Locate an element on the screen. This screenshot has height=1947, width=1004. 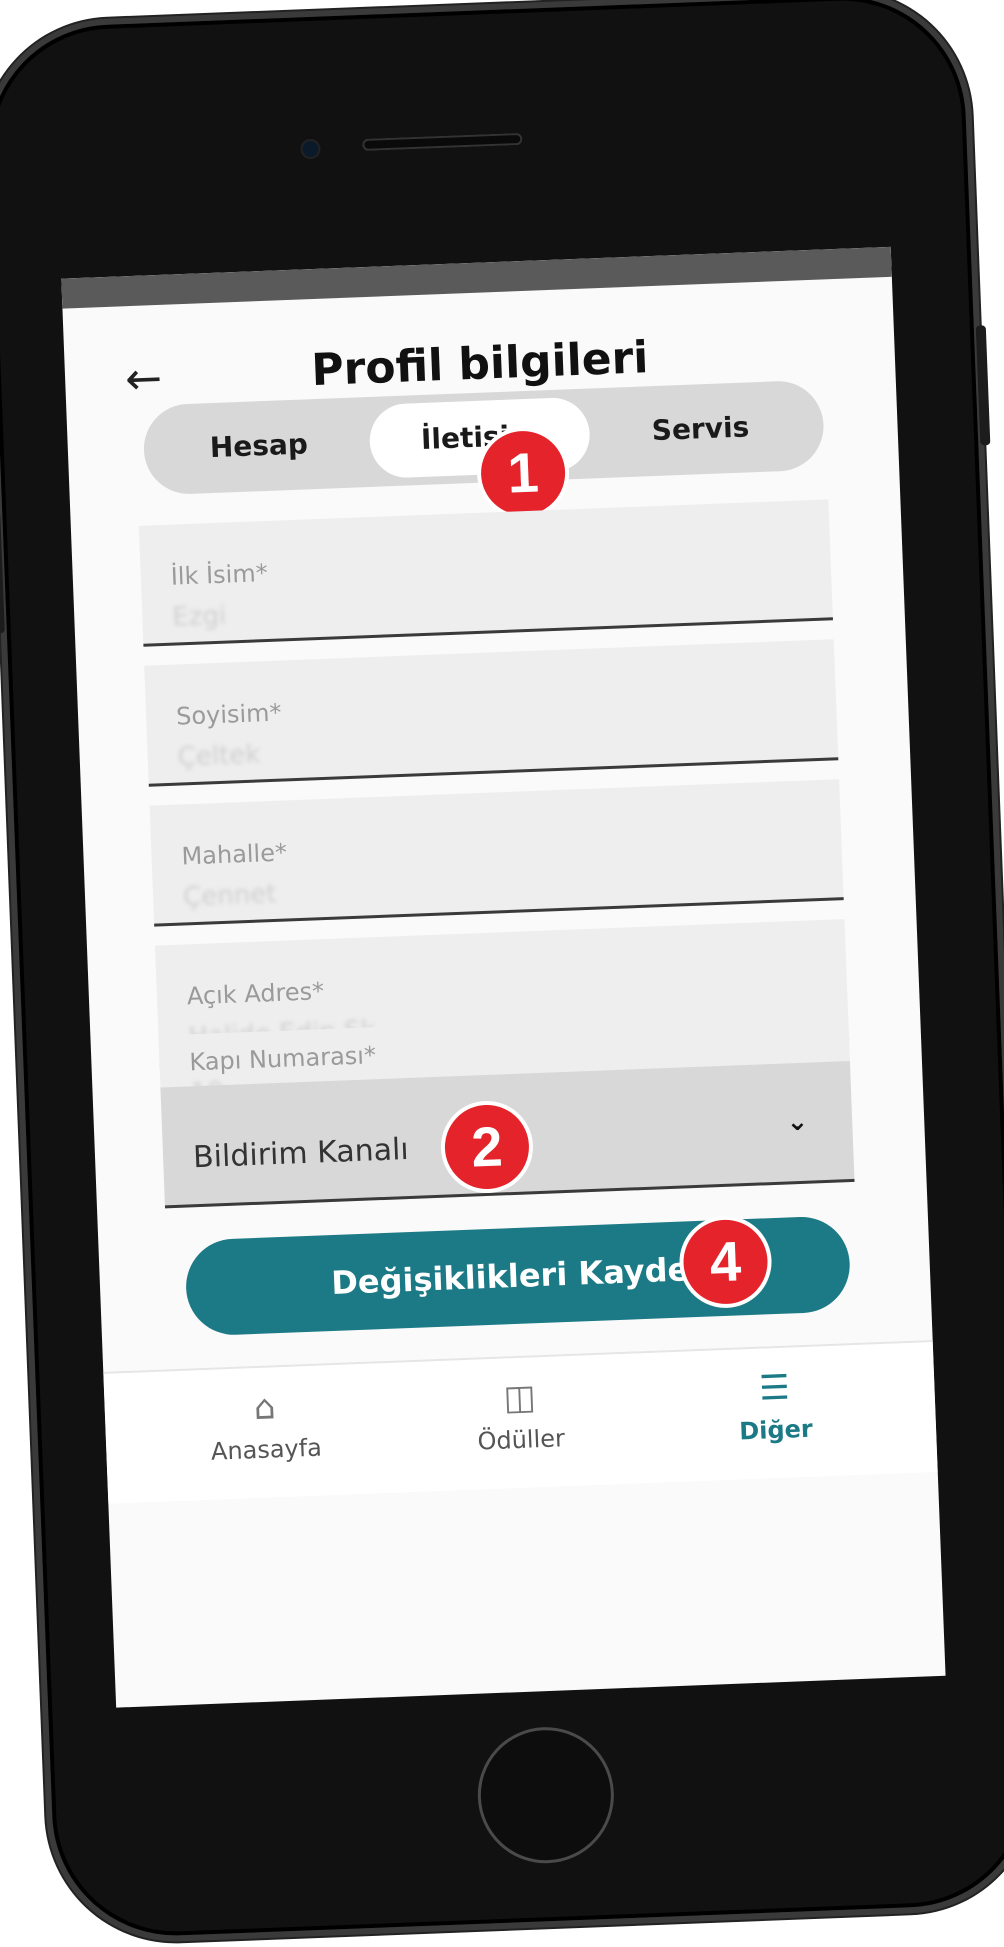
field-label: Mahalle* is located at coordinates (234, 854).